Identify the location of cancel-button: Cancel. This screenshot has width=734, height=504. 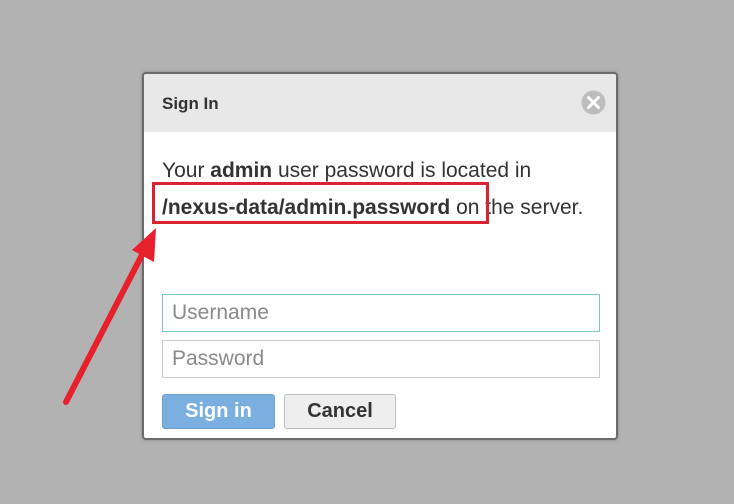
(340, 411).